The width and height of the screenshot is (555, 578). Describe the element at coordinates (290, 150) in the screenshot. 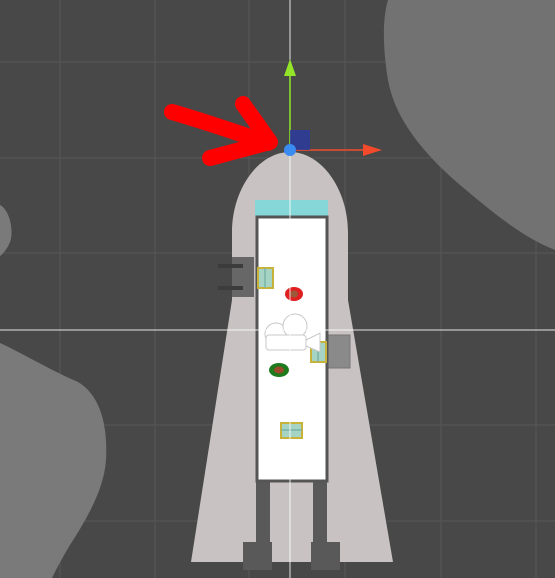

I see `pivot-handle` at that location.